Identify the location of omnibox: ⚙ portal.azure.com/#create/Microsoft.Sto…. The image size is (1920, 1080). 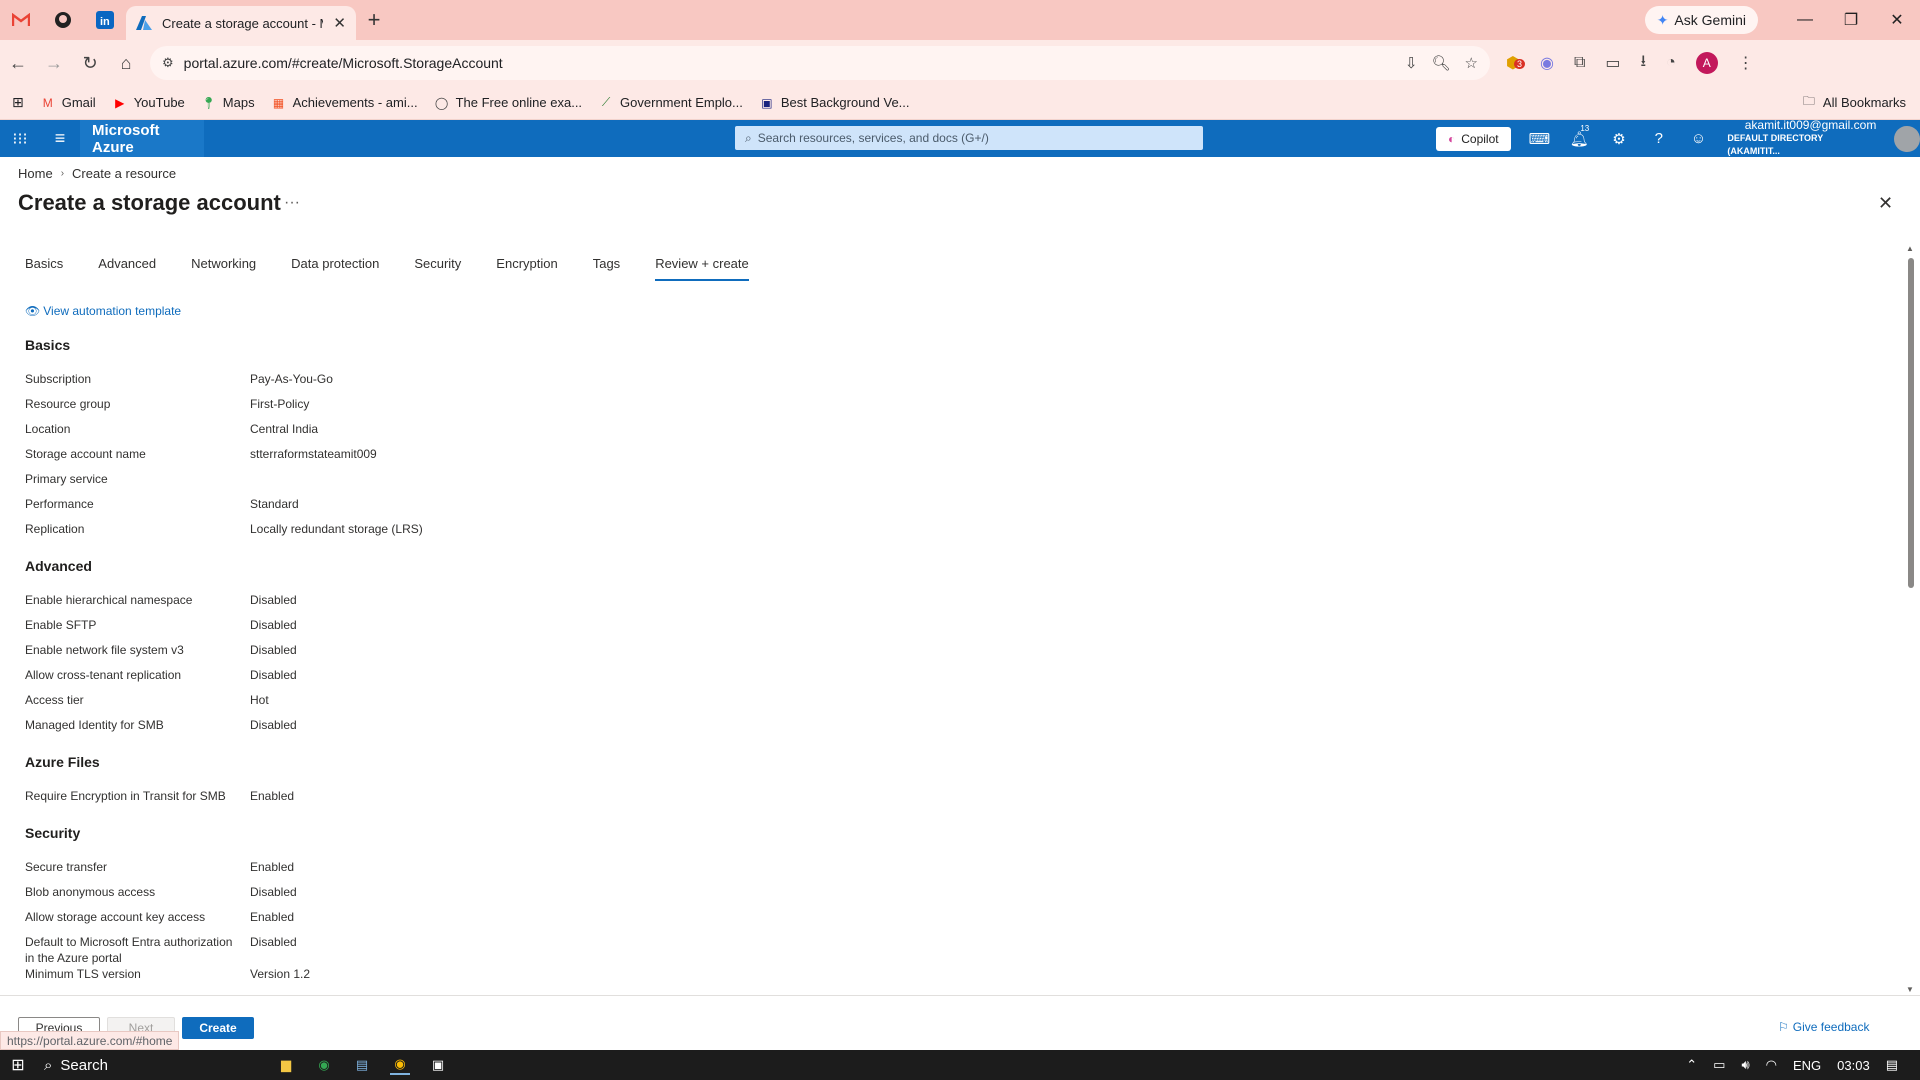
(820, 63).